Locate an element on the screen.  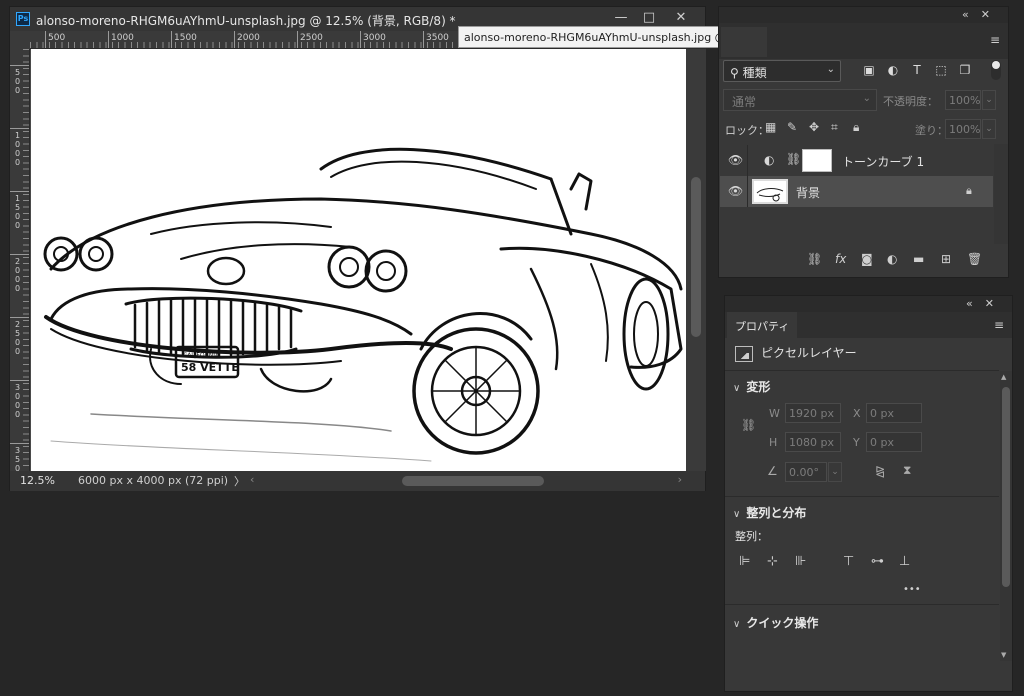
section-align-distribute: ∨ 整列と分布 is located at coordinates (769, 512).